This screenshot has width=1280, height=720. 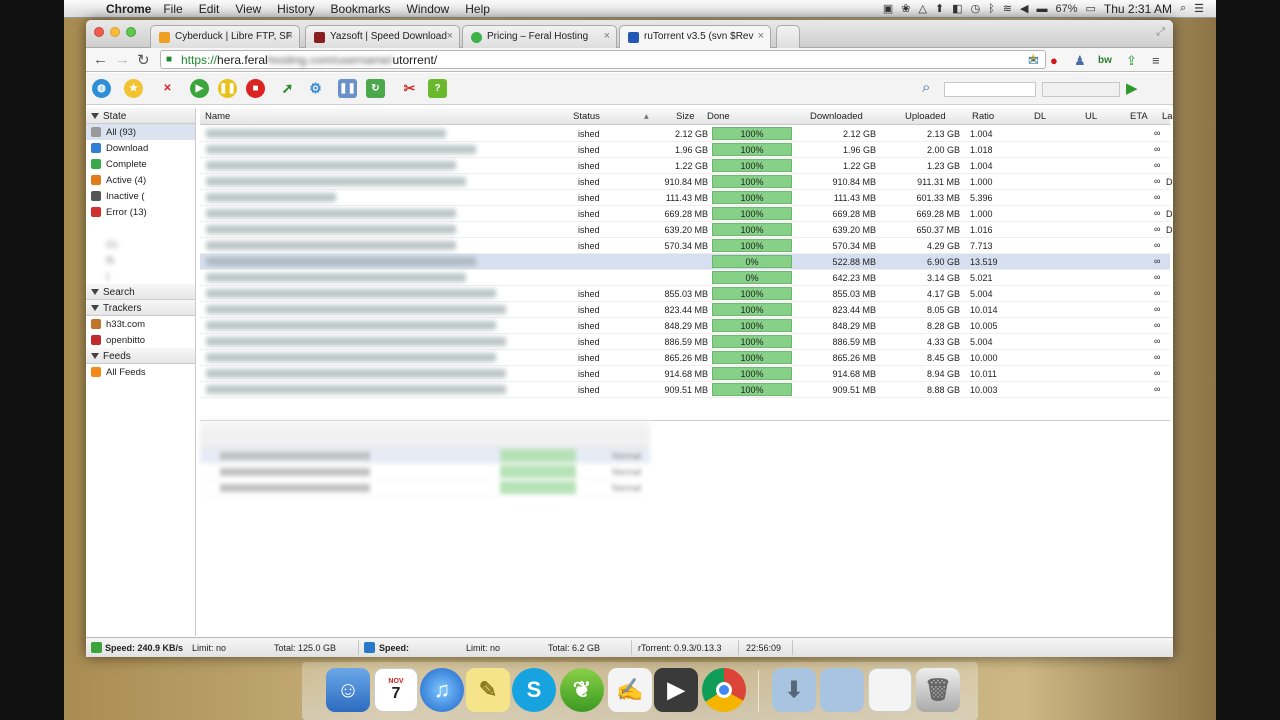 What do you see at coordinates (140, 308) in the screenshot?
I see `trackers-section-header: Trackers` at bounding box center [140, 308].